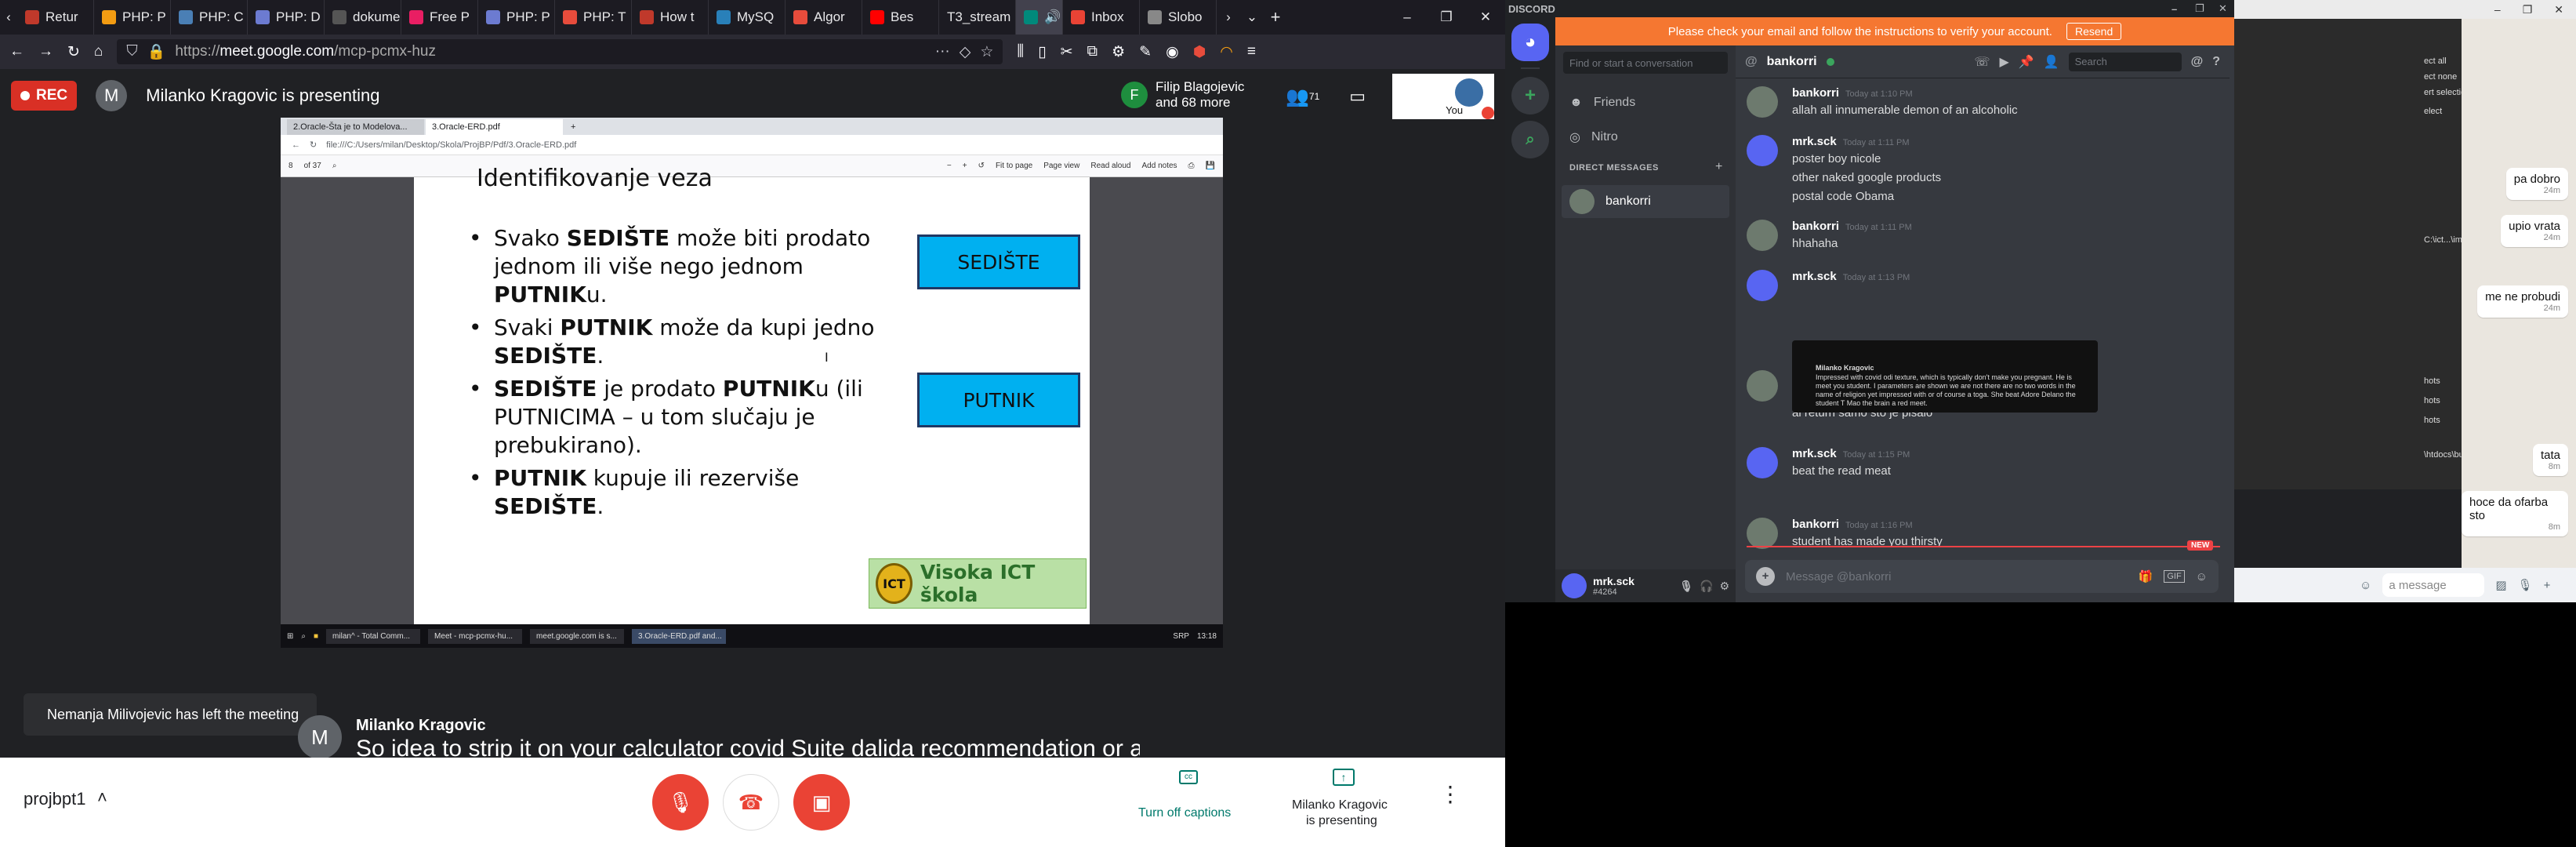 The height and width of the screenshot is (847, 2576). What do you see at coordinates (1067, 52) in the screenshot?
I see `extension-icon: ✂` at bounding box center [1067, 52].